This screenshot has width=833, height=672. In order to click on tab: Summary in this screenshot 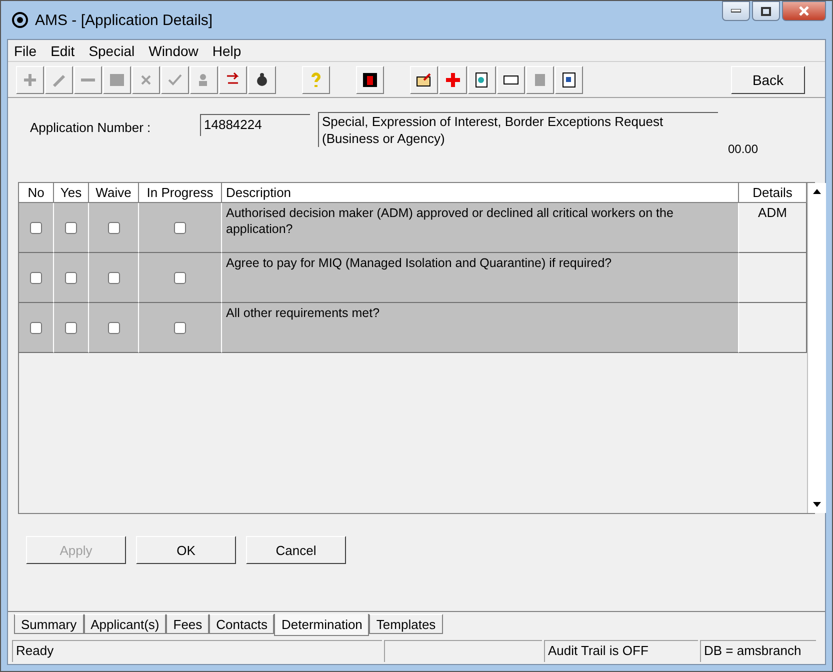, I will do `click(49, 624)`.